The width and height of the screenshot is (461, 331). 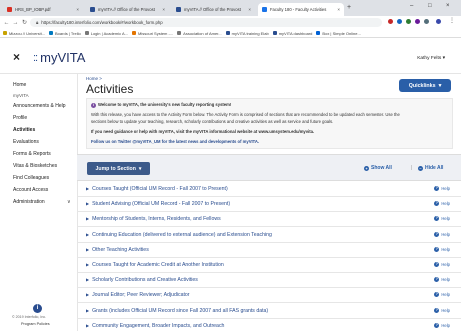 What do you see at coordinates (411, 6) in the screenshot?
I see `minimize-button: –` at bounding box center [411, 6].